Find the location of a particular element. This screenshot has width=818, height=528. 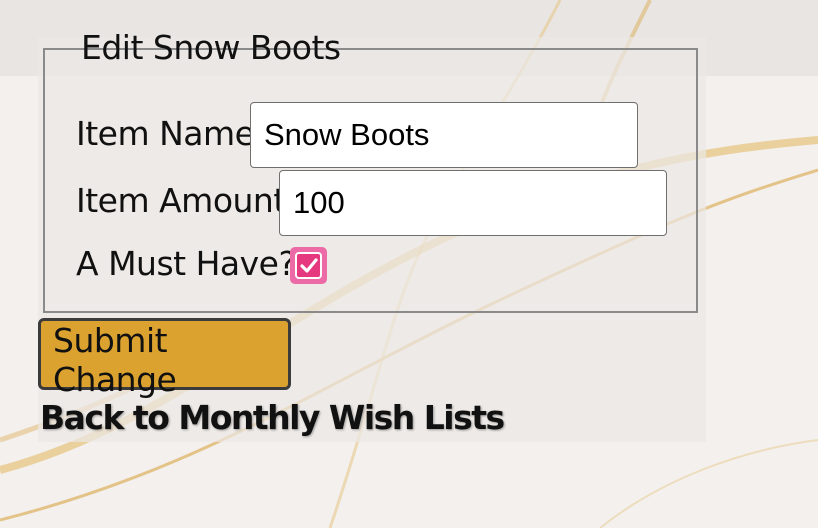

form-legend: Edit Snow Boots is located at coordinates (211, 47).